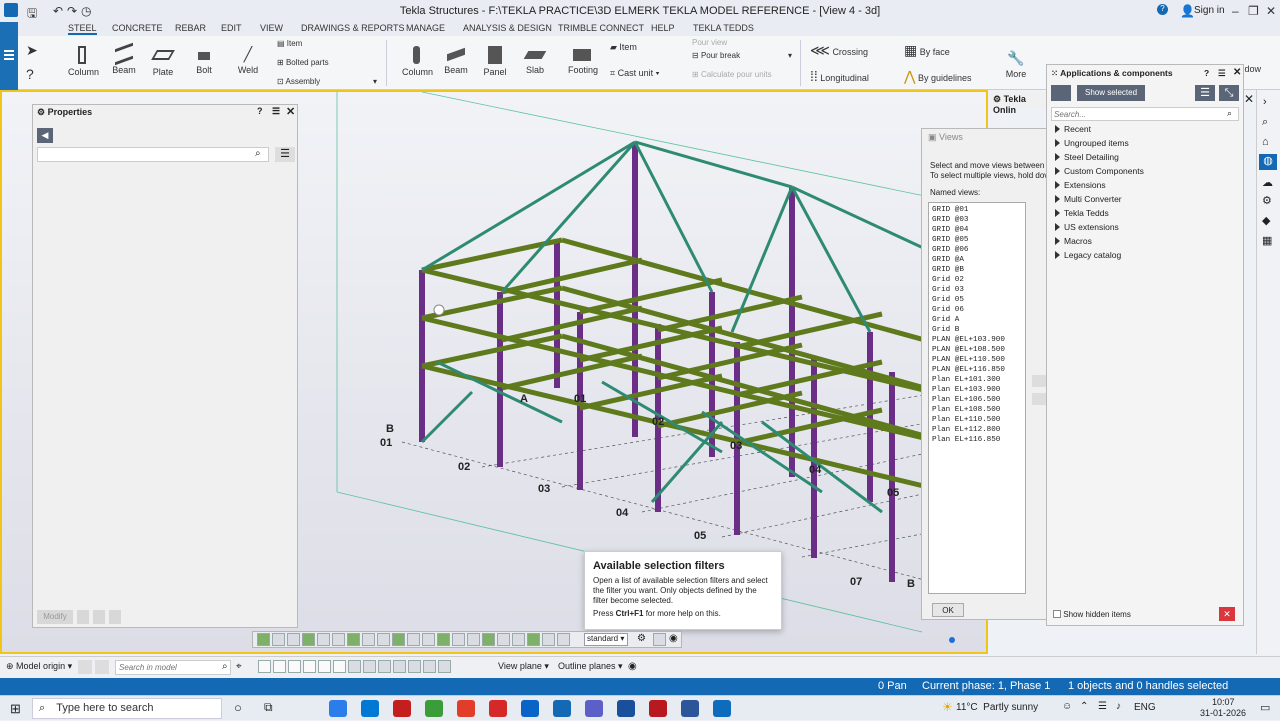  Describe the element at coordinates (606, 639) in the screenshot. I see `selection-filter-select: standard ▾` at that location.